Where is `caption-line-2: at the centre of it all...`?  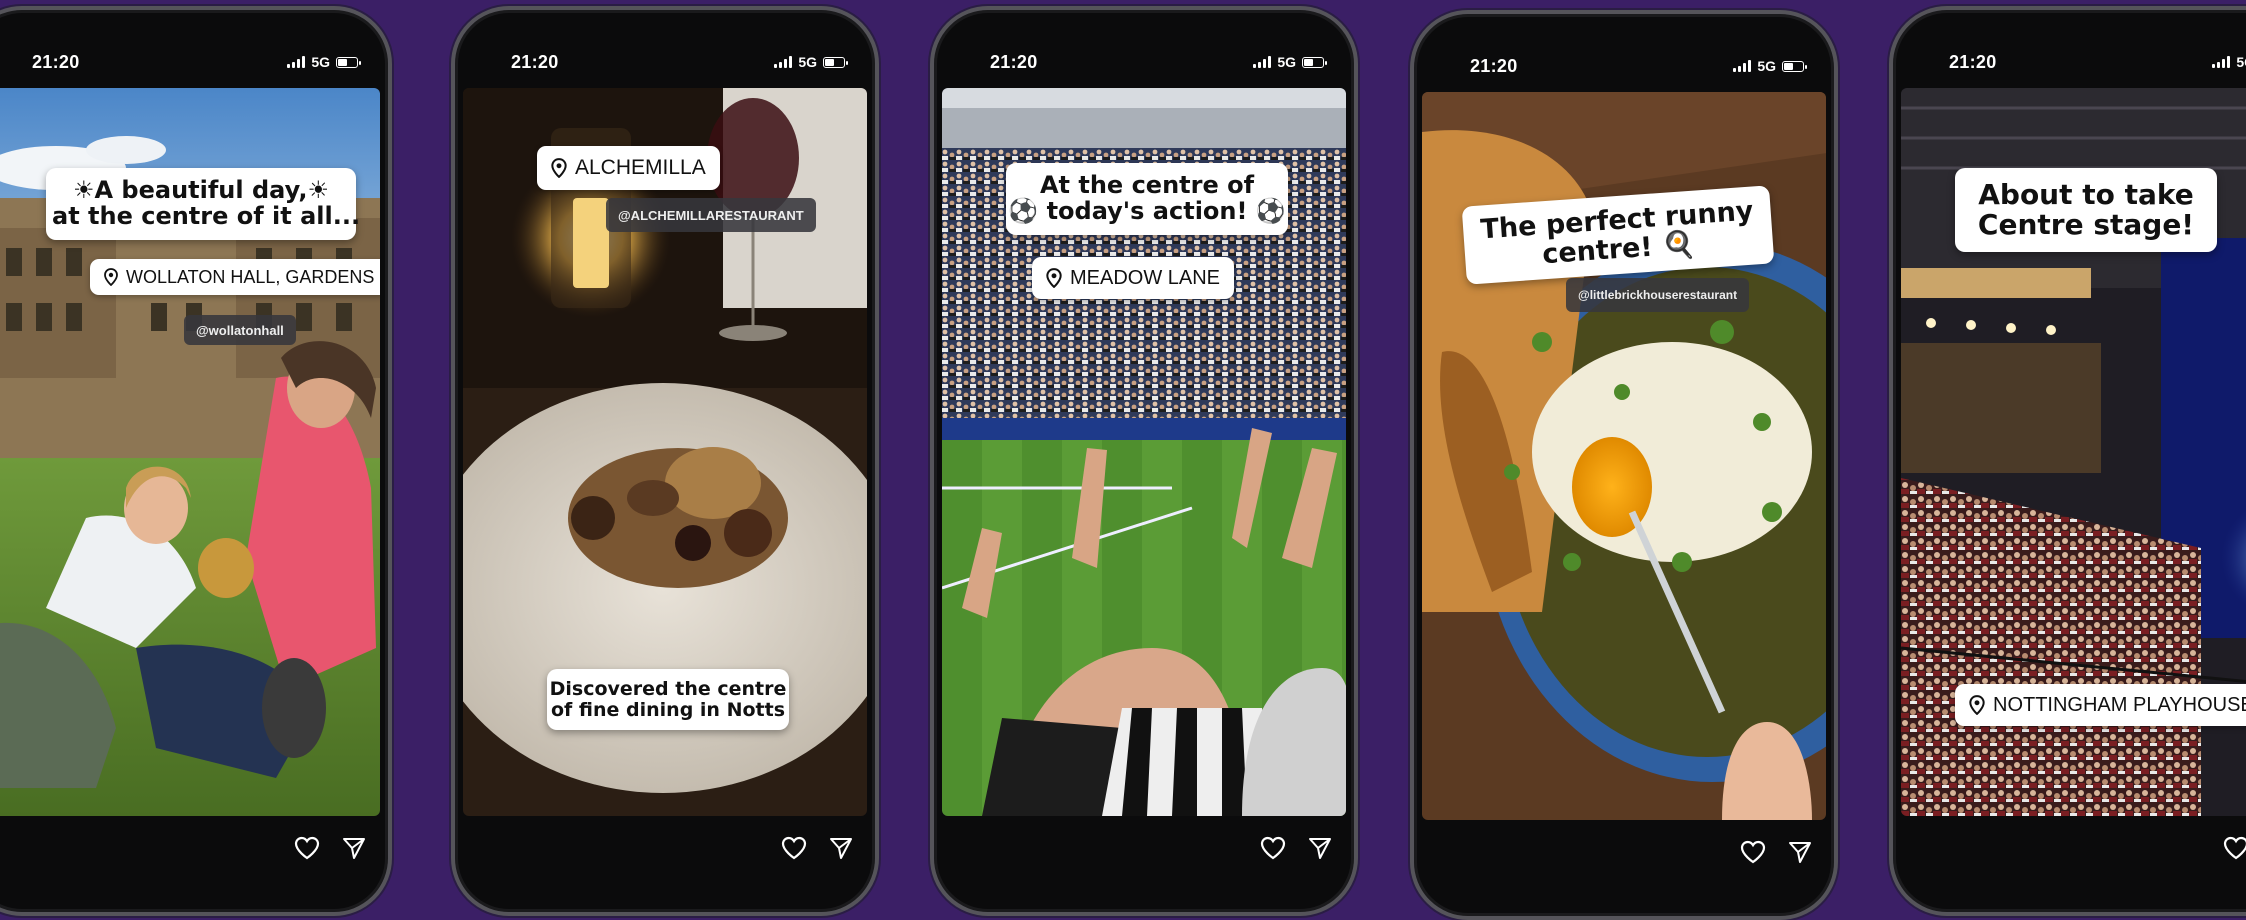 caption-line-2: at the centre of it all... is located at coordinates (206, 215).